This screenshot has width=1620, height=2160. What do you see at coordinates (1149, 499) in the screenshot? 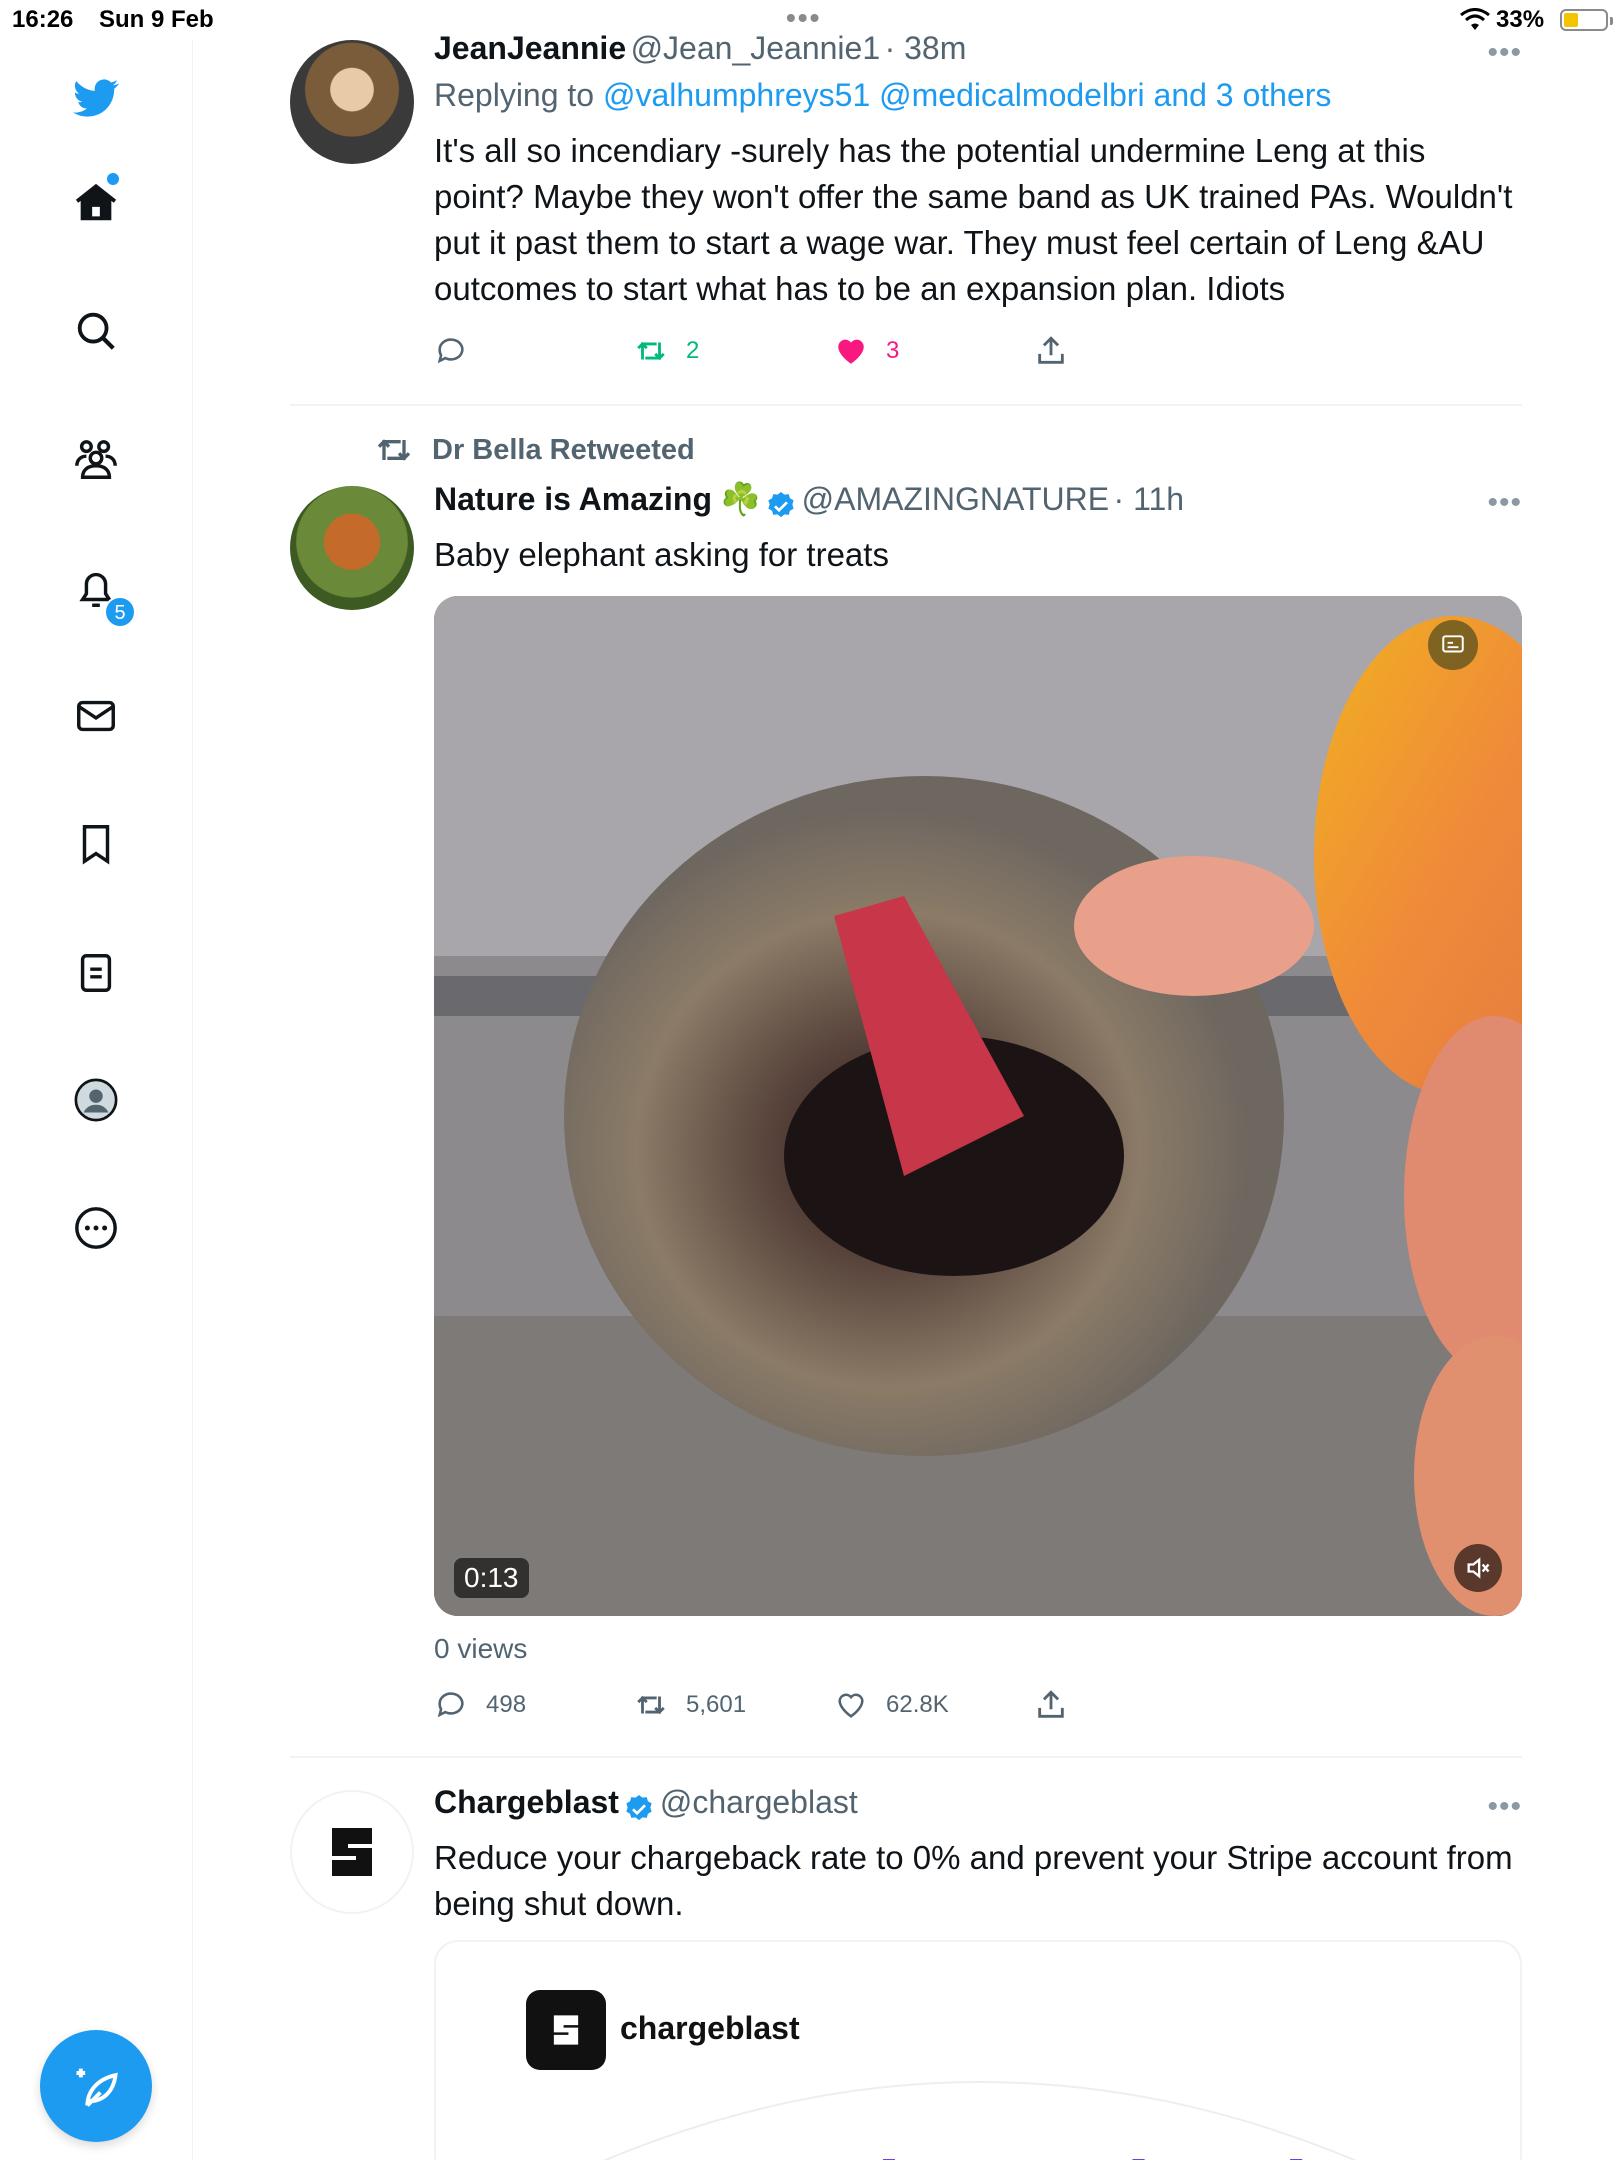
I see `tweet-time: · 11h` at bounding box center [1149, 499].